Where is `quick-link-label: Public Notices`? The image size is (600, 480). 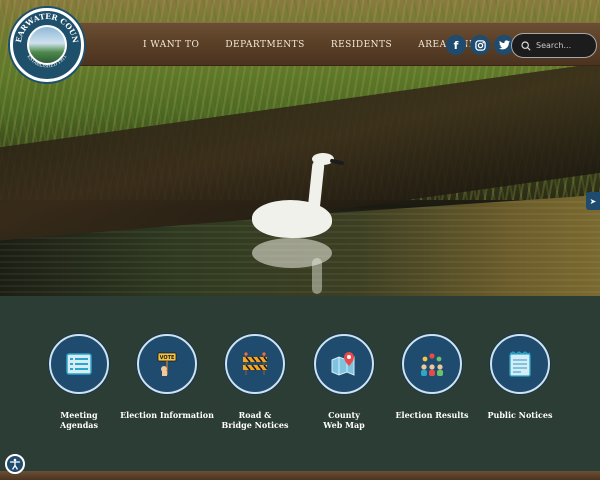 quick-link-label: Public Notices is located at coordinates (520, 415).